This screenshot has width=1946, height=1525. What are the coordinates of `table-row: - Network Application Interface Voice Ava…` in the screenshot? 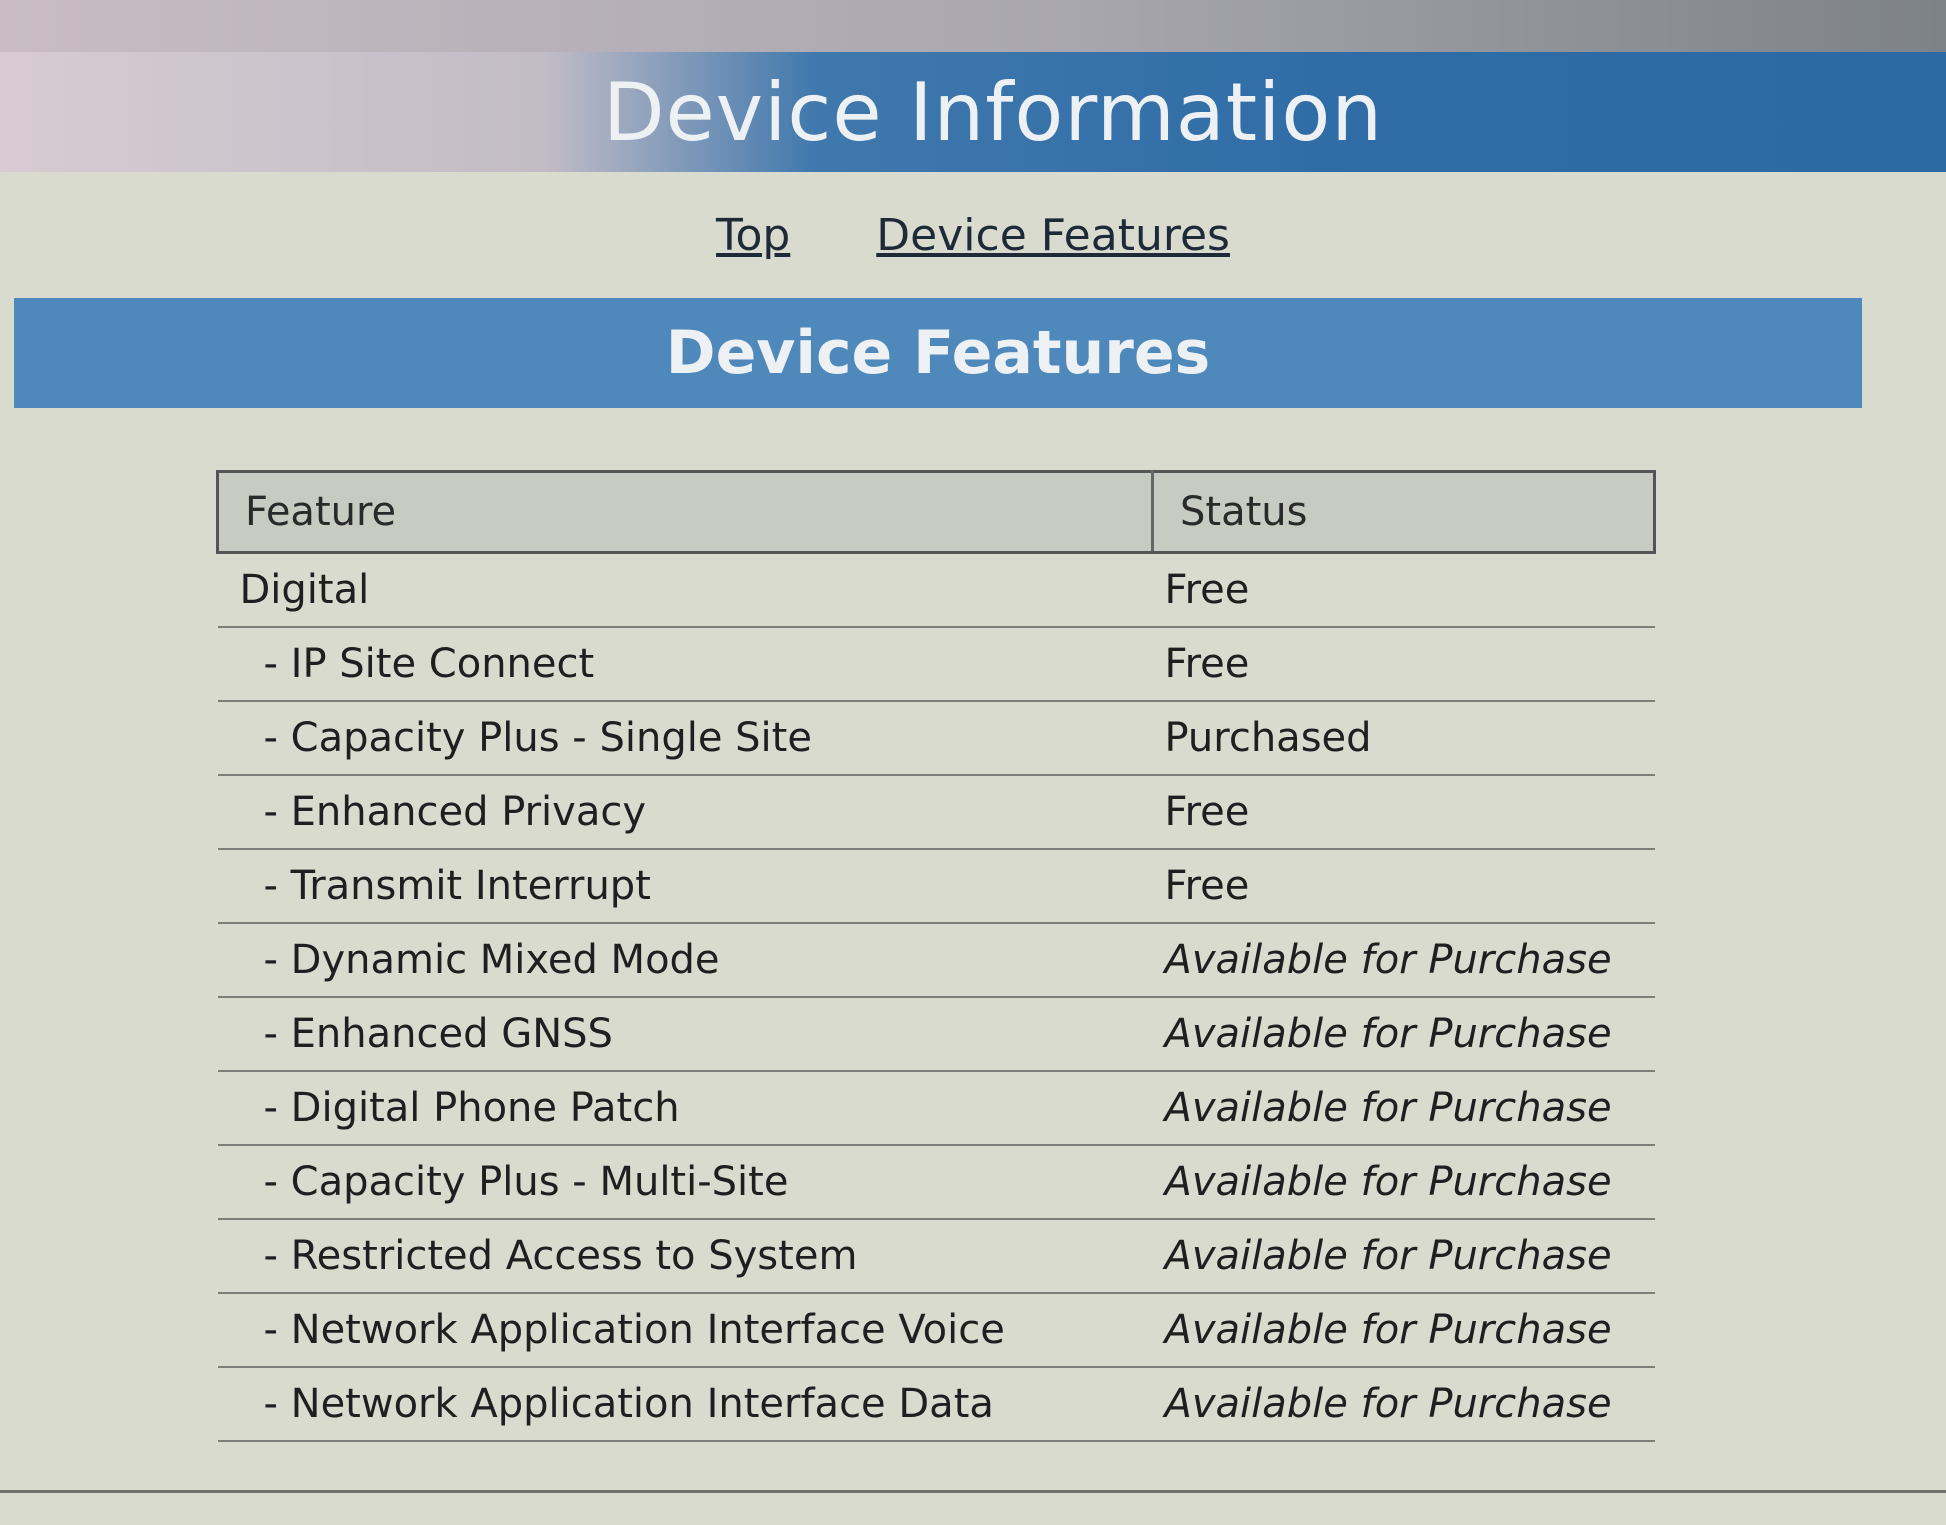 It's located at (936, 1330).